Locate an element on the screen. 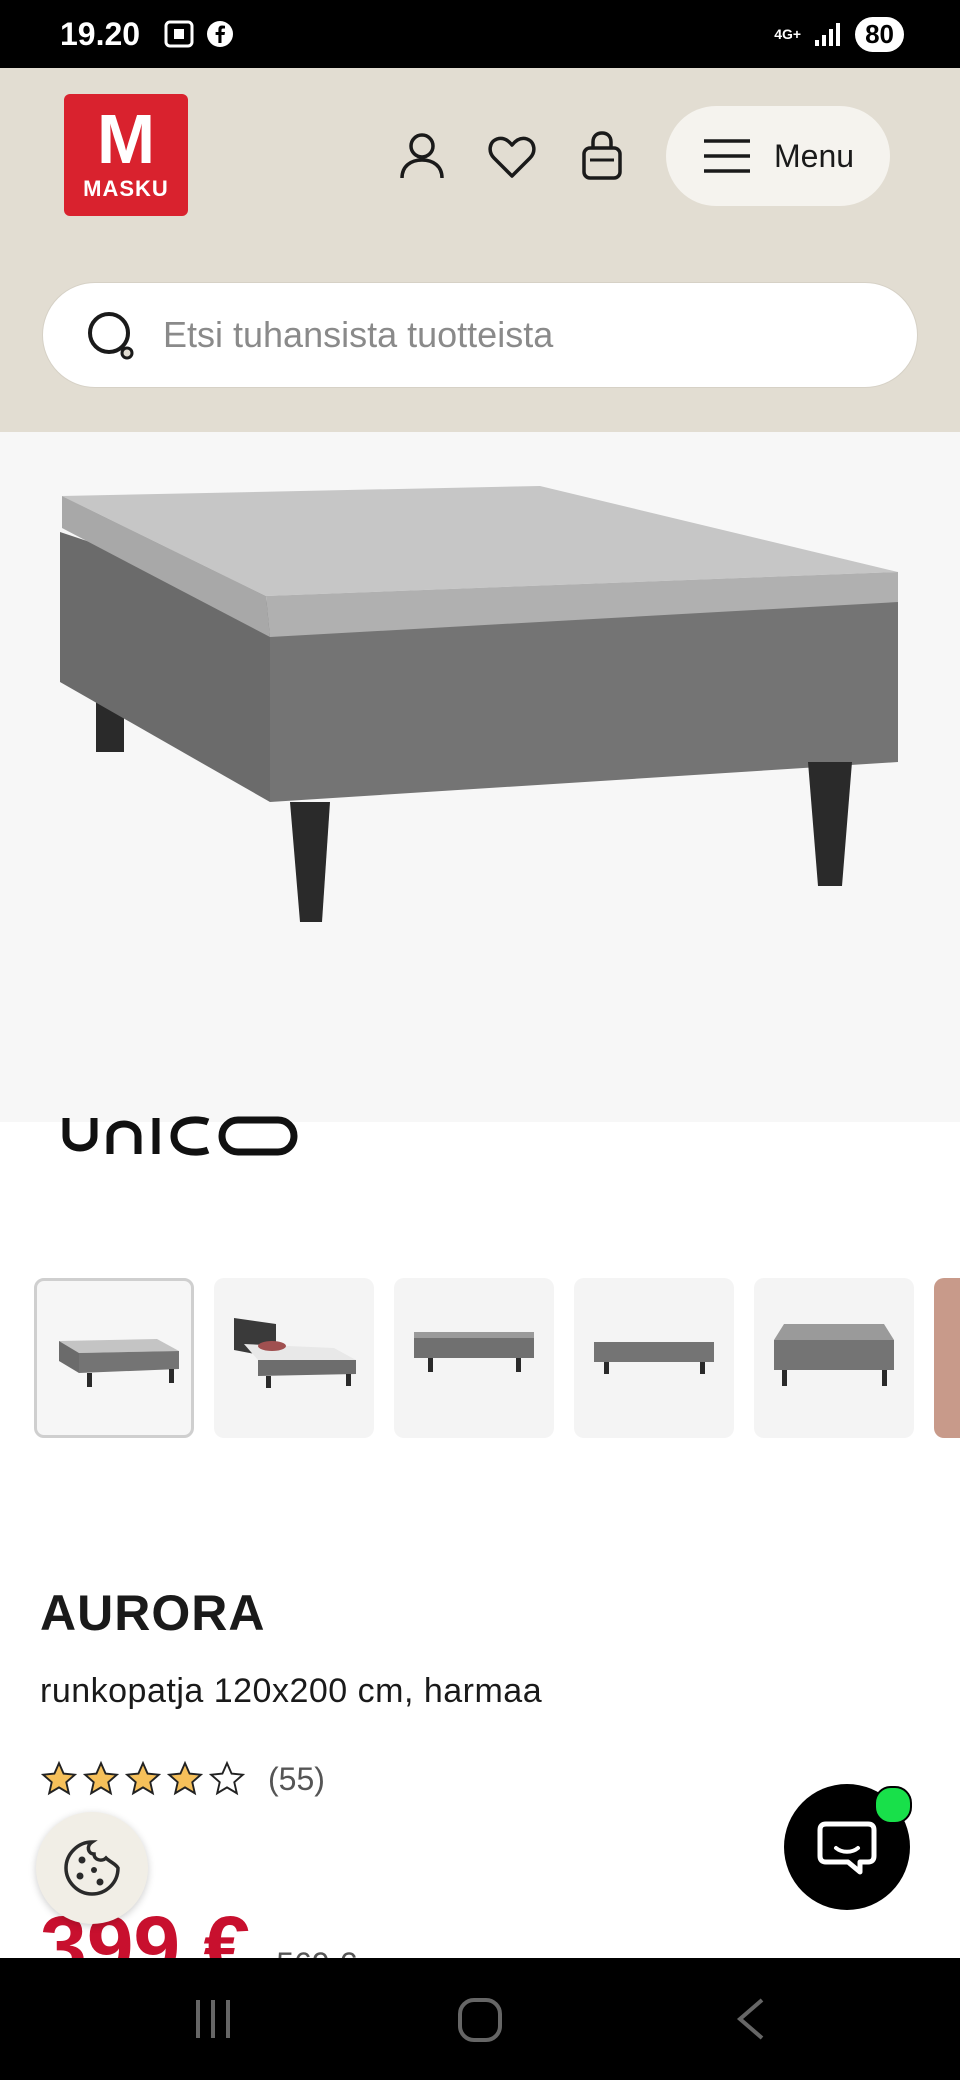 This screenshot has height=2080, width=960. bed-with-headboard-icon is located at coordinates (295, 1353).